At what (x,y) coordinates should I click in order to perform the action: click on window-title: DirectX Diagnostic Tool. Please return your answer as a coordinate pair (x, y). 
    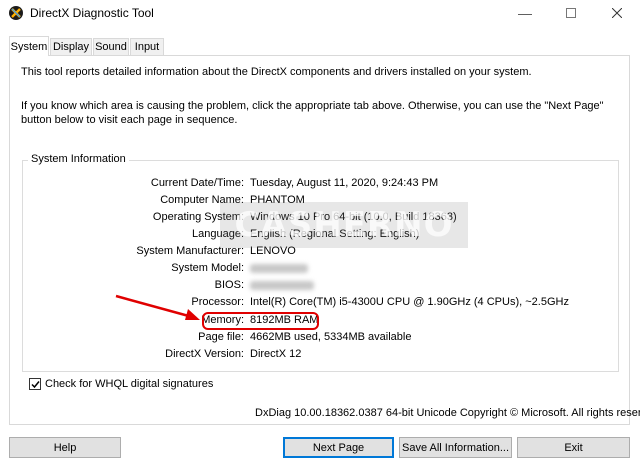
    Looking at the image, I should click on (92, 13).